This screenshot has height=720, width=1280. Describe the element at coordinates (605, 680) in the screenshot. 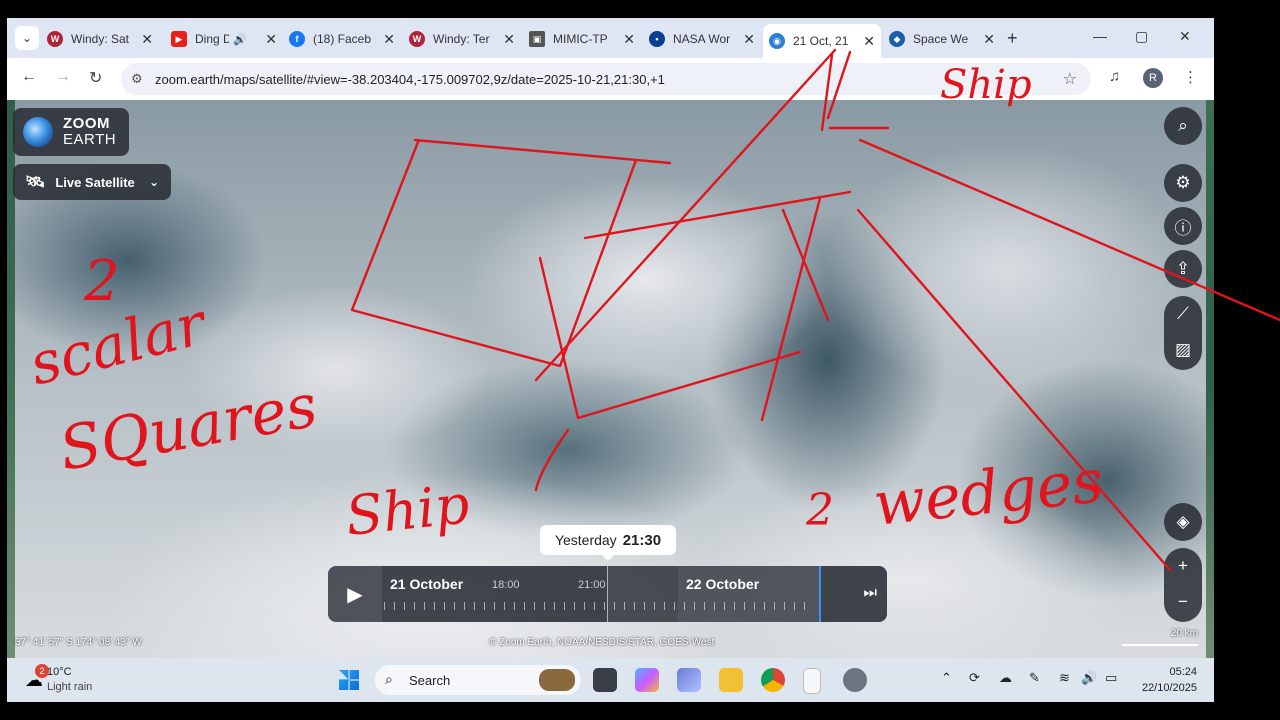

I see `task-view-icon` at that location.